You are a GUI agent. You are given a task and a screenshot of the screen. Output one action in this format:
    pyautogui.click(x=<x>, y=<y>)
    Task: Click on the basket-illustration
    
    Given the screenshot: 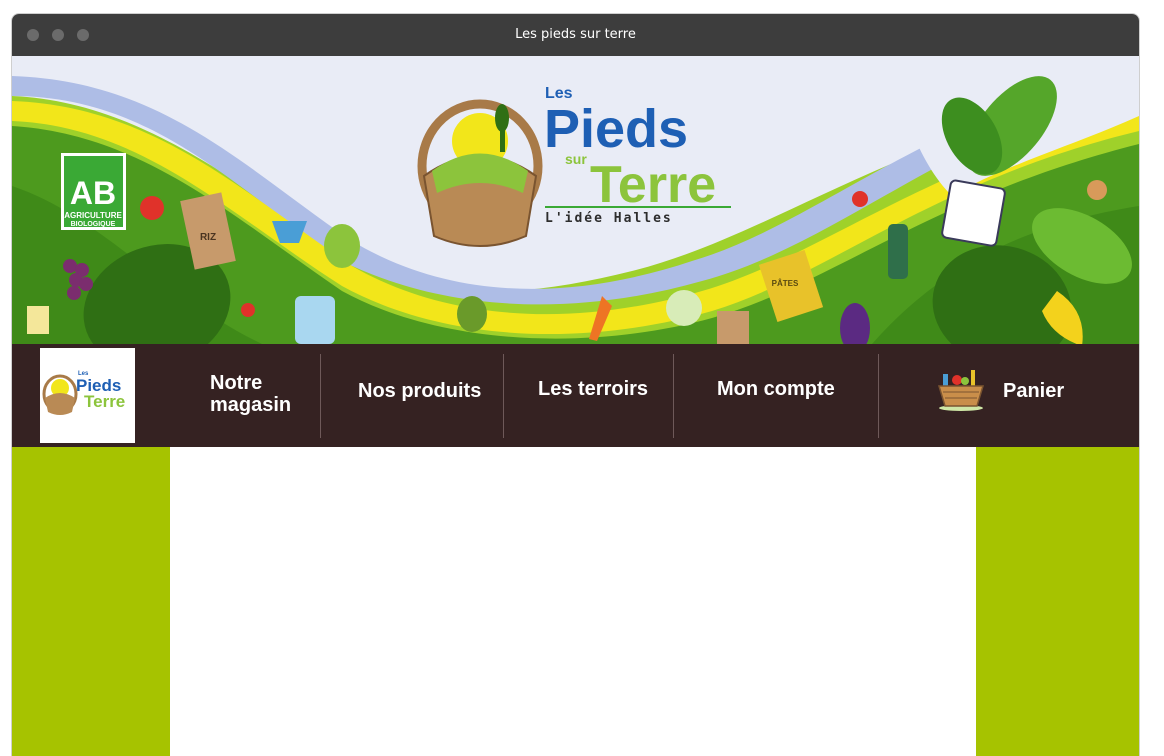 What is the action you would take?
    pyautogui.click(x=961, y=390)
    